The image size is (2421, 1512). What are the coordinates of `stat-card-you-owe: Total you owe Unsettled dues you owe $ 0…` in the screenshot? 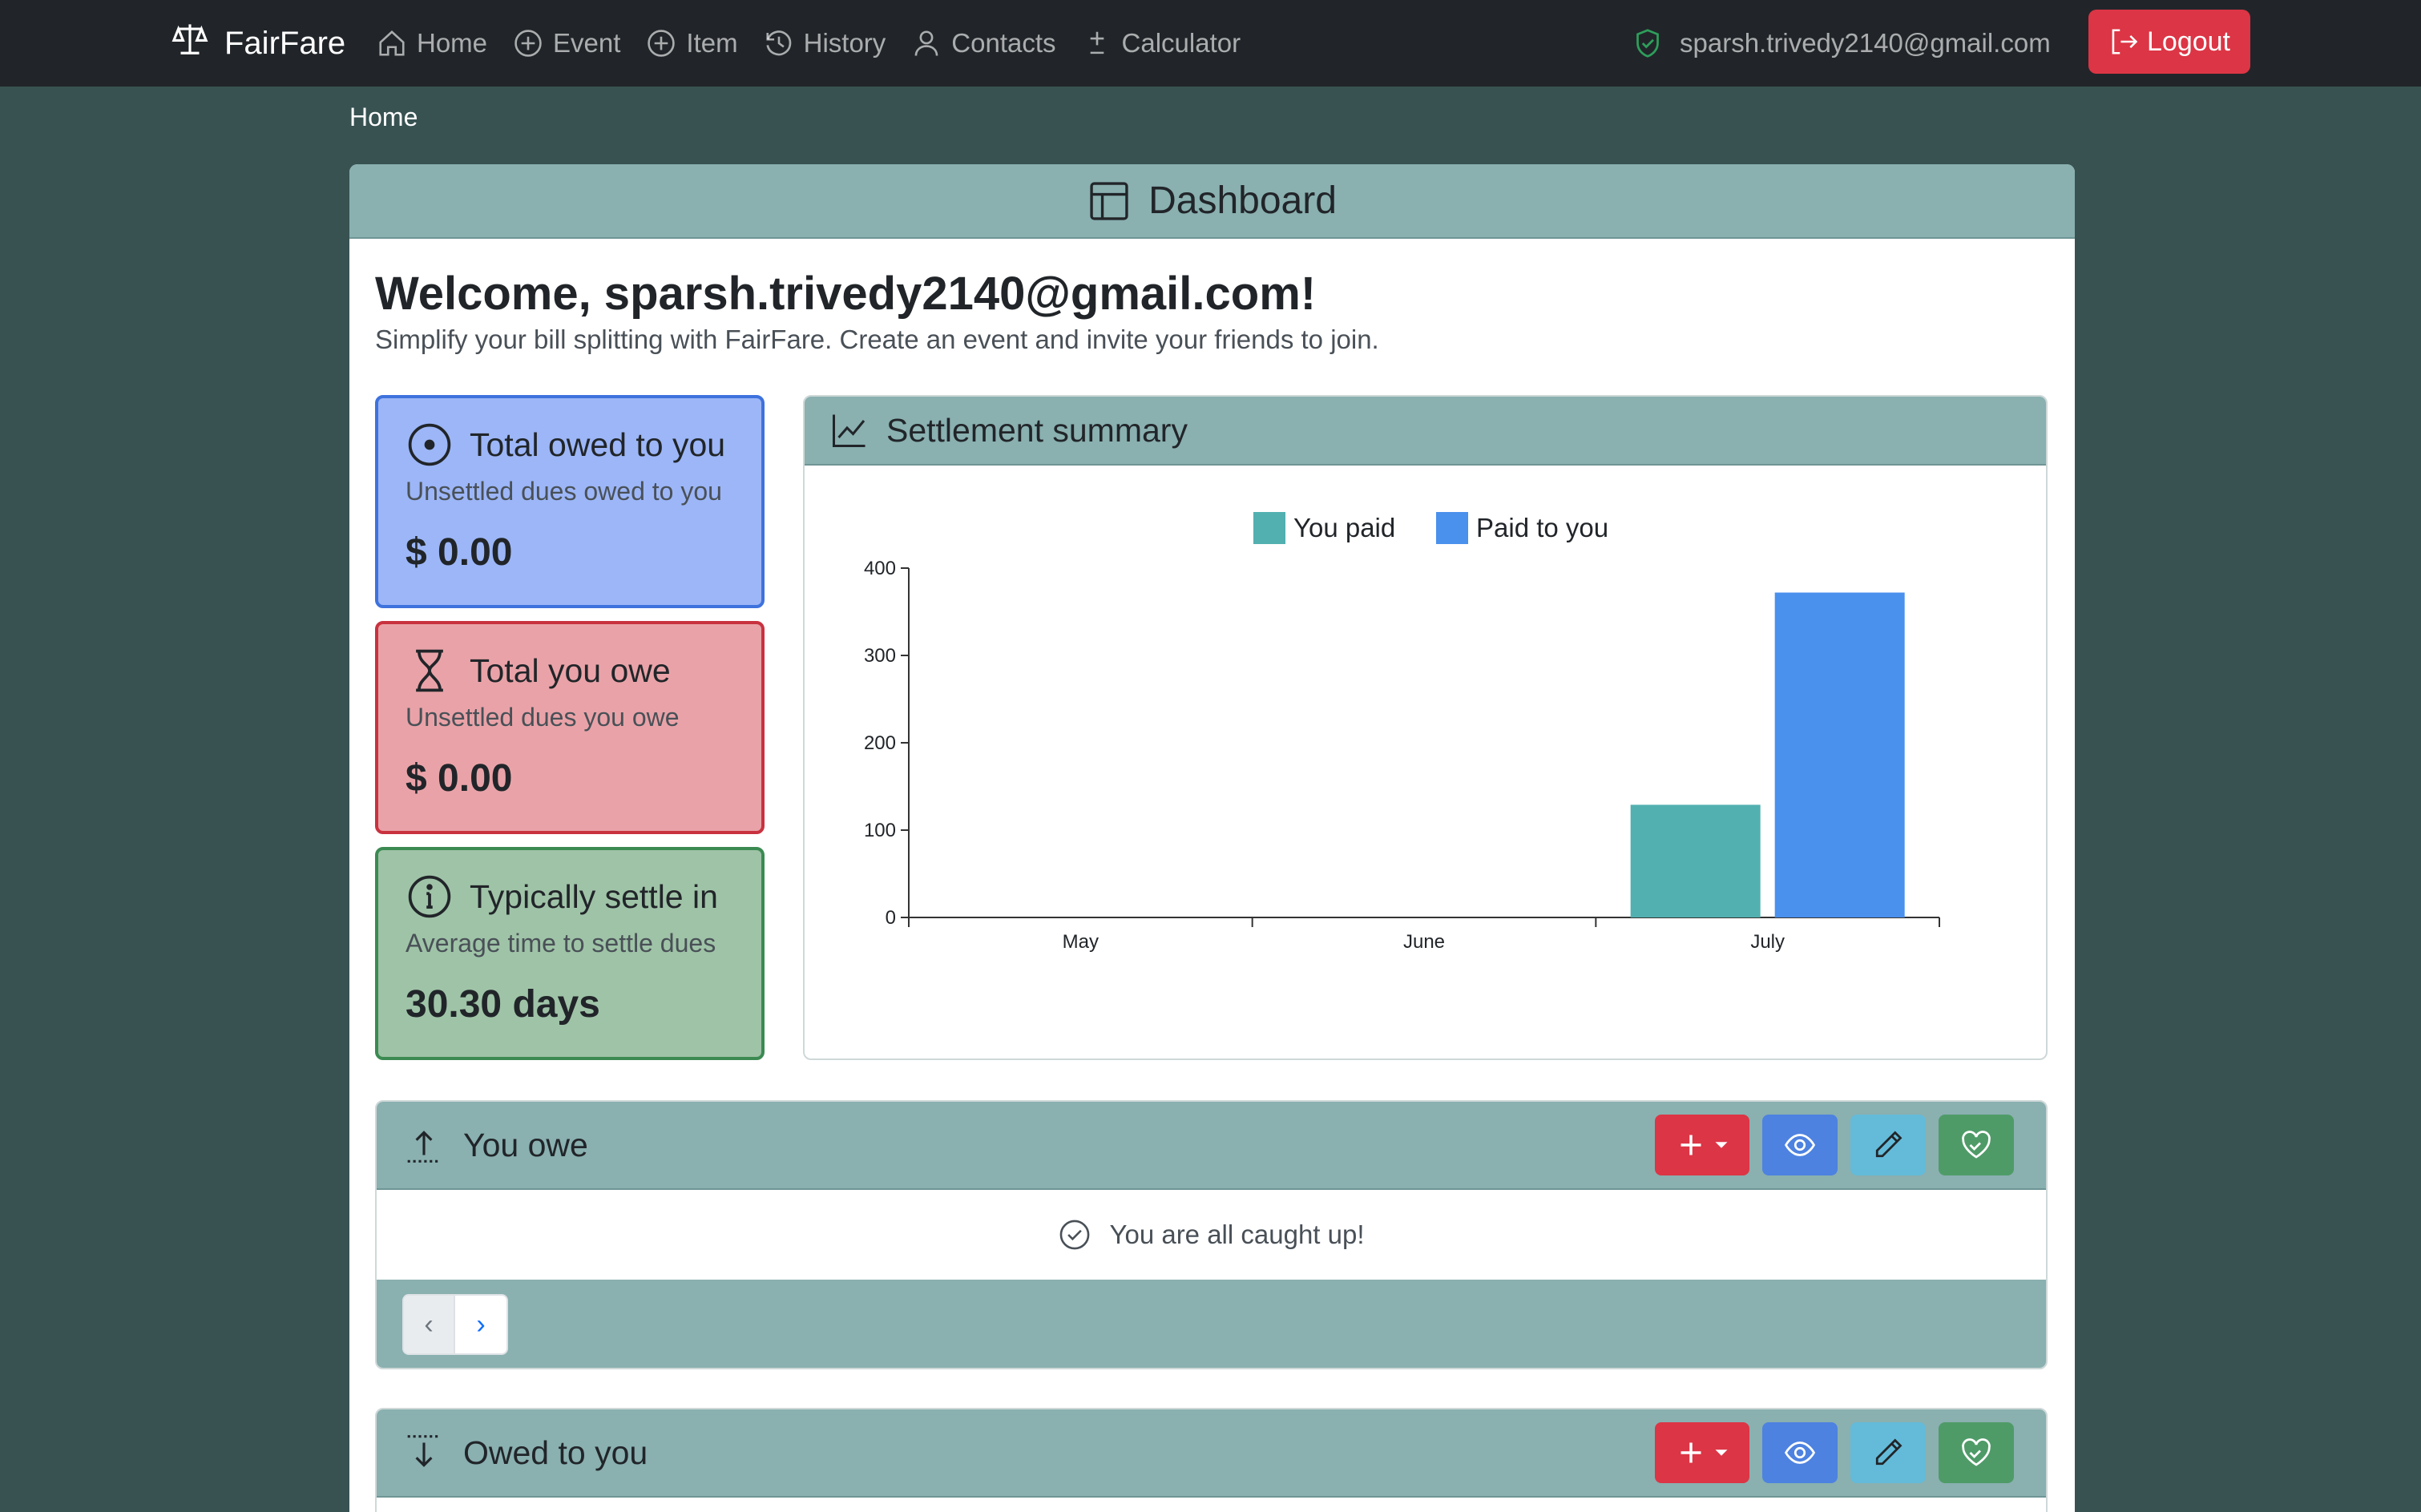 It's located at (570, 727).